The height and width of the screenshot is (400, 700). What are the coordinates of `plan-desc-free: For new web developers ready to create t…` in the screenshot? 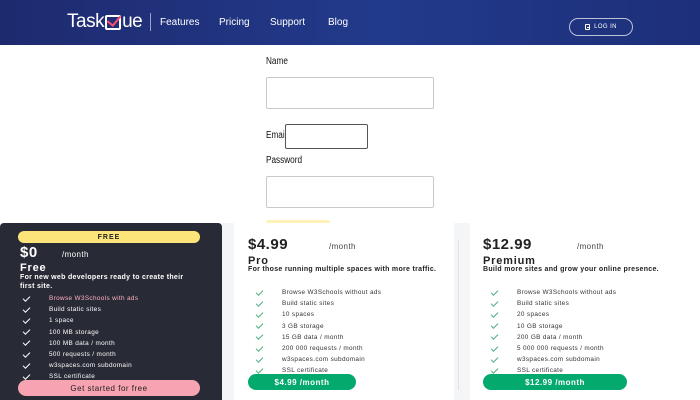 It's located at (102, 282).